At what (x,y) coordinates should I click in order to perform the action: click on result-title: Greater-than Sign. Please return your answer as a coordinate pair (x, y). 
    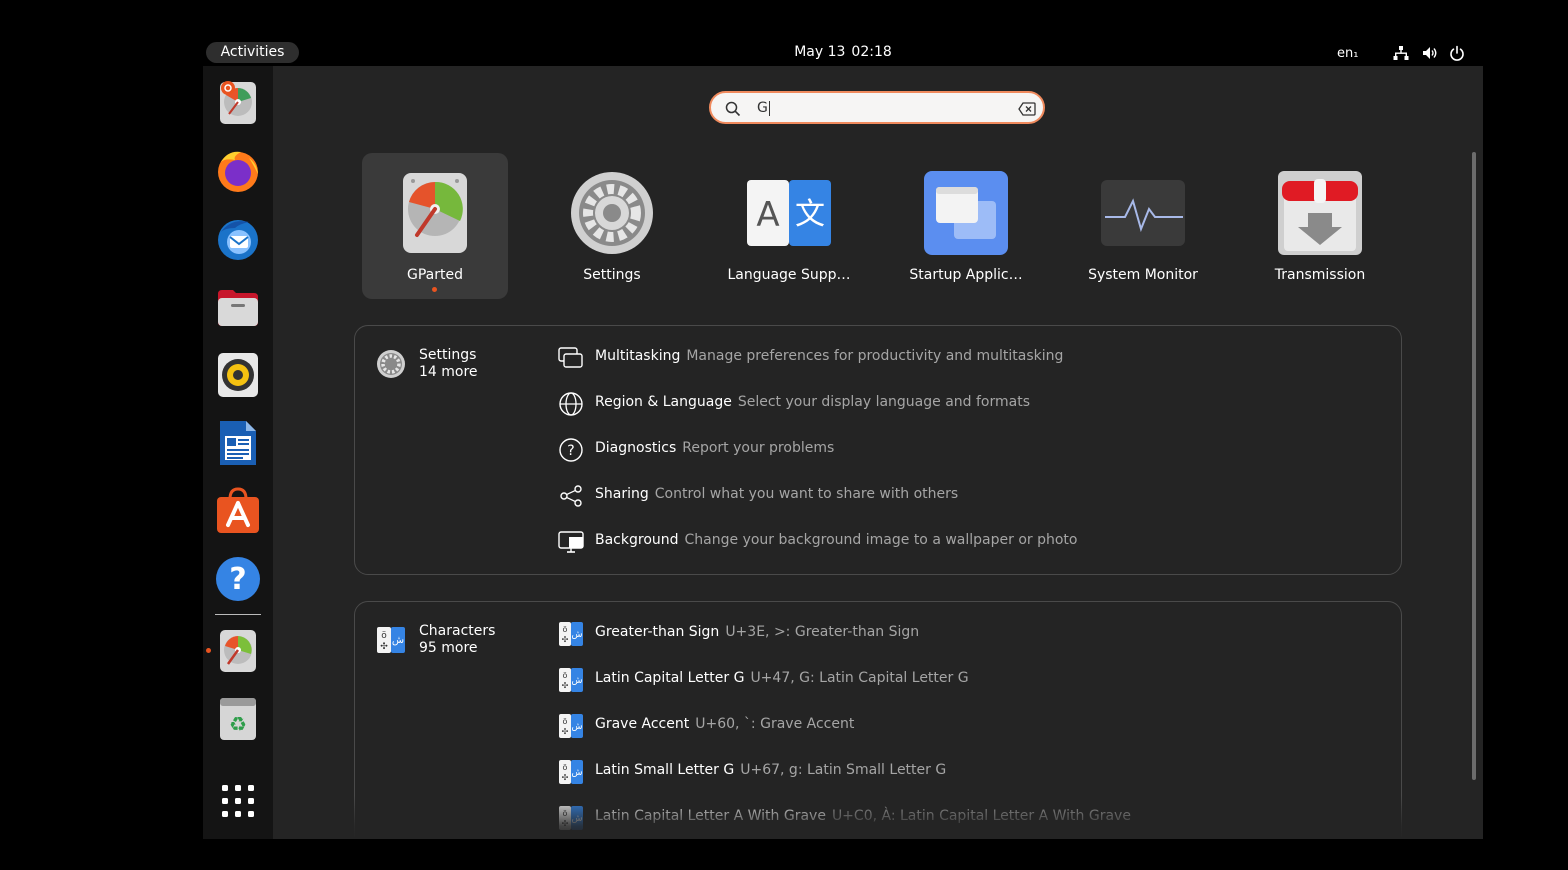
    Looking at the image, I should click on (657, 632).